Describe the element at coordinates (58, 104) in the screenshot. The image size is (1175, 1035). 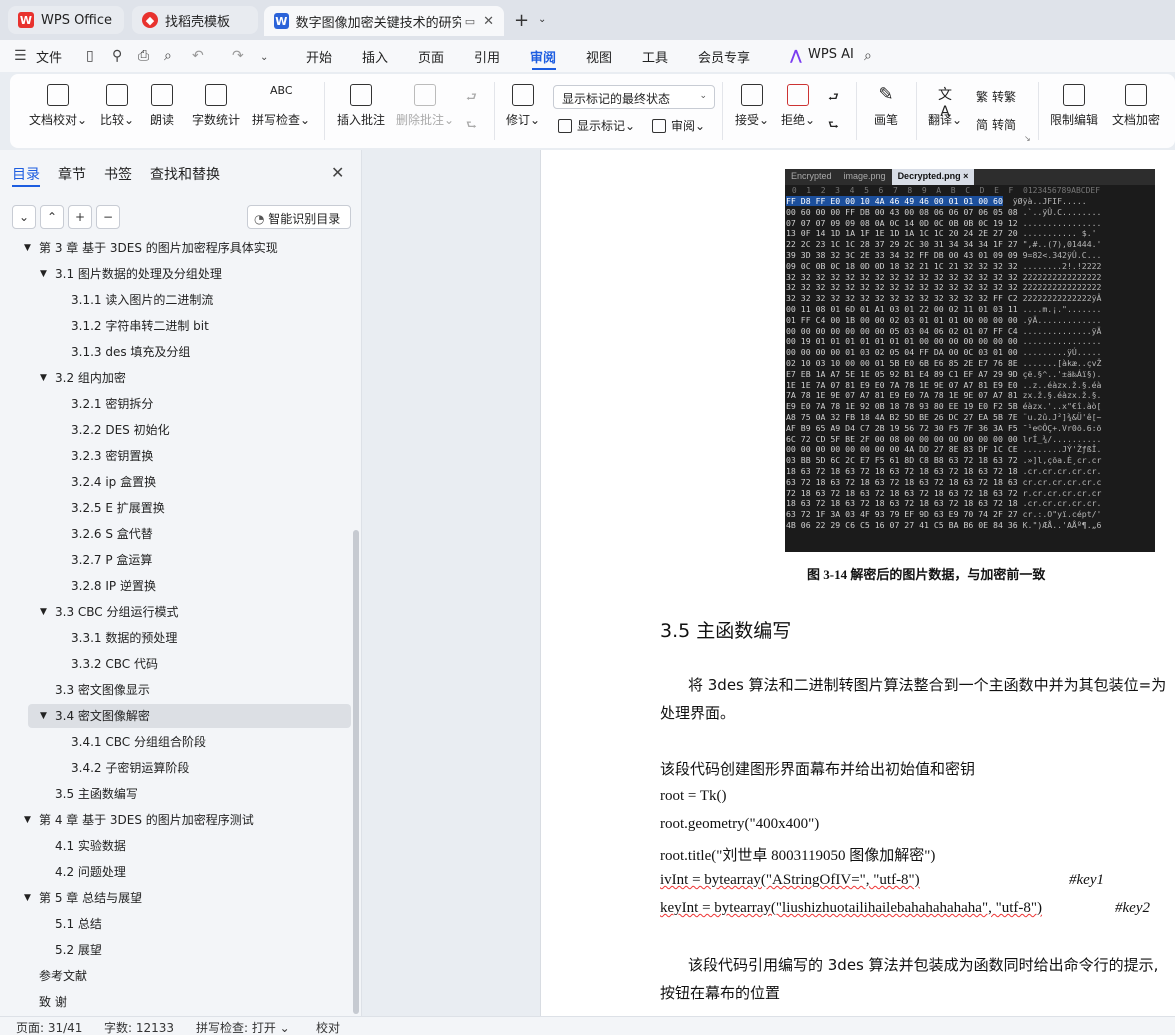
I see `doc-proof-button: 文档校对⌄` at that location.